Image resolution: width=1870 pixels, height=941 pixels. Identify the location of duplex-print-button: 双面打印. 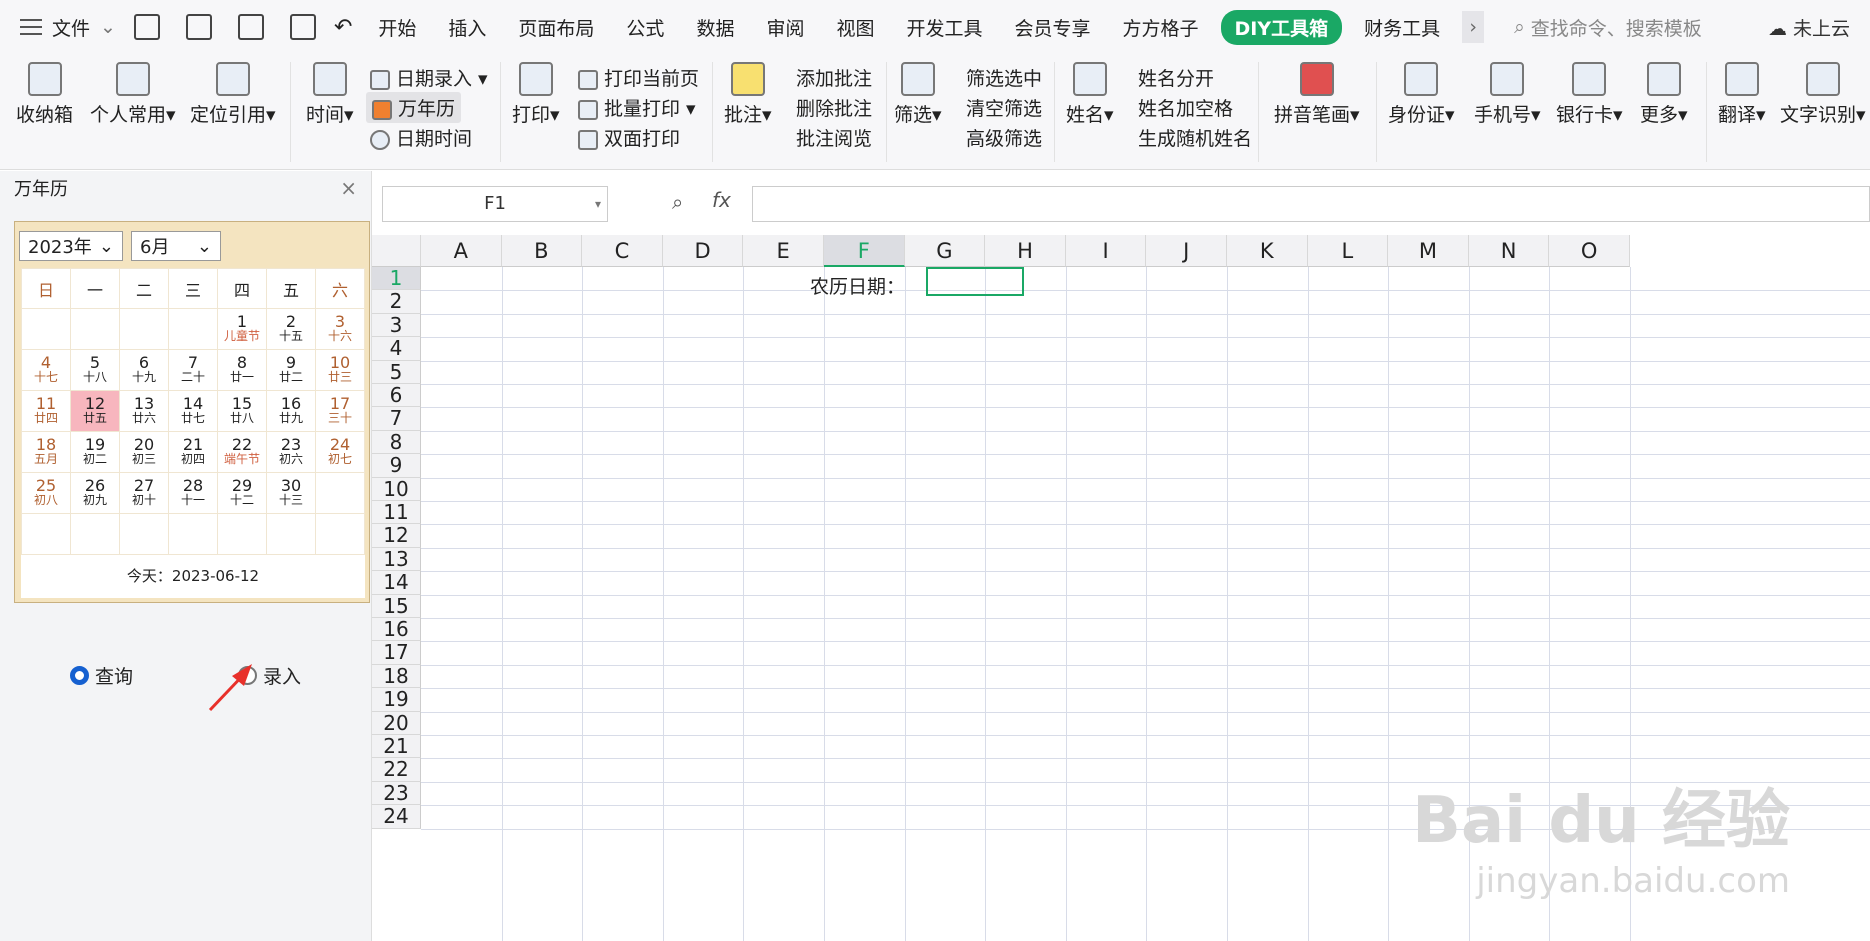
(629, 137).